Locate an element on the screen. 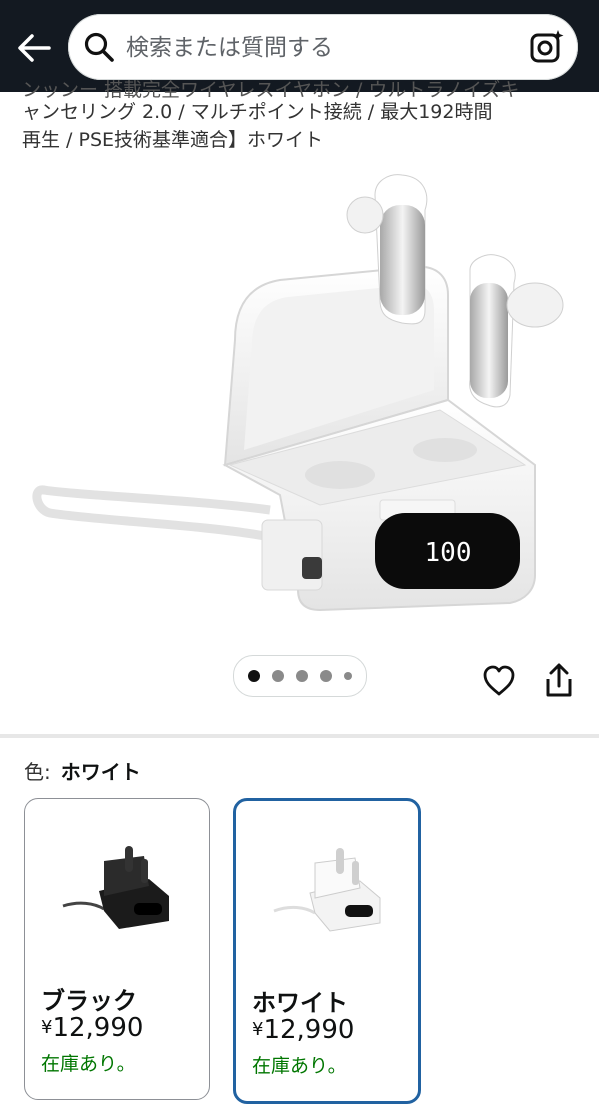  search-input is located at coordinates (316, 48).